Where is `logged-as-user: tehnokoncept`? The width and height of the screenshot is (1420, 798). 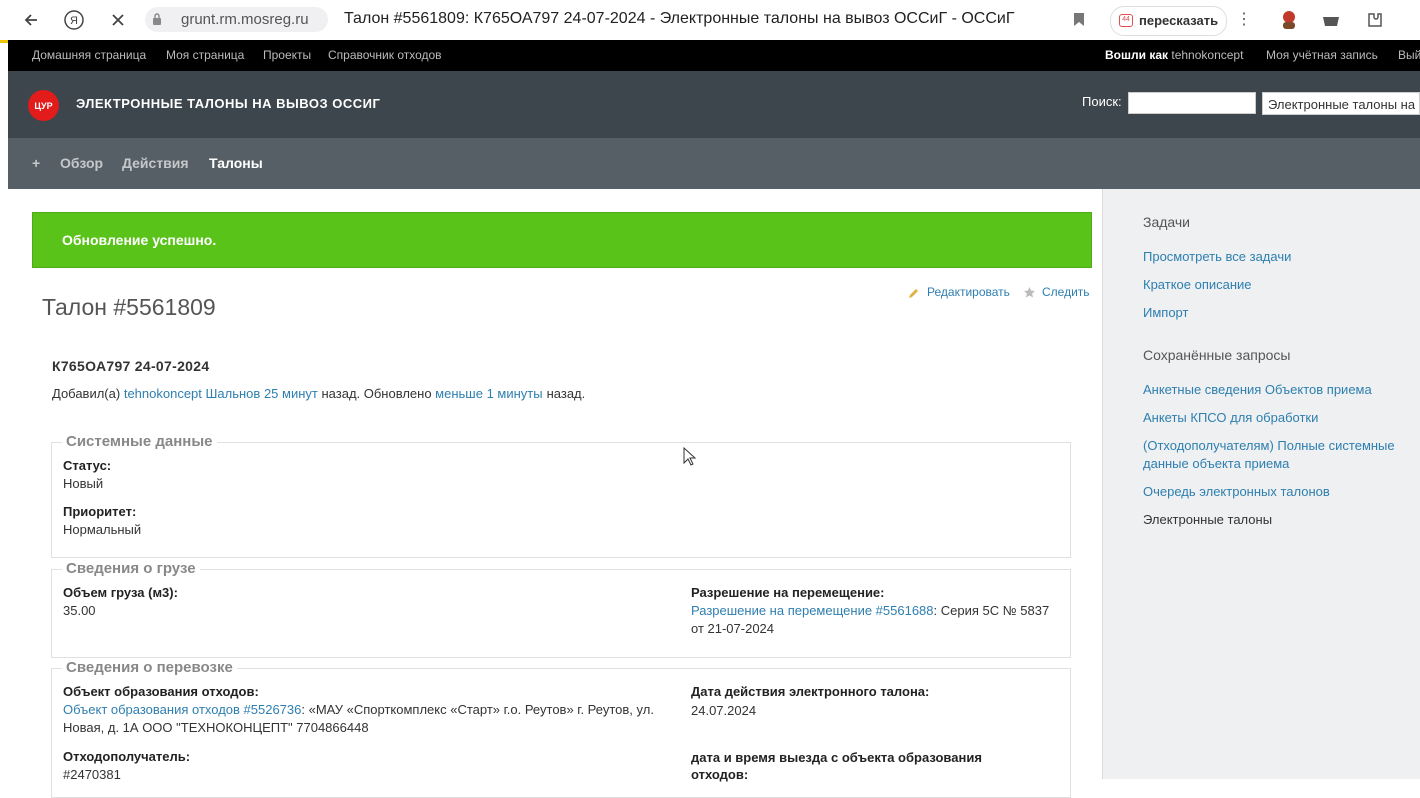 logged-as-user: tehnokoncept is located at coordinates (1207, 55).